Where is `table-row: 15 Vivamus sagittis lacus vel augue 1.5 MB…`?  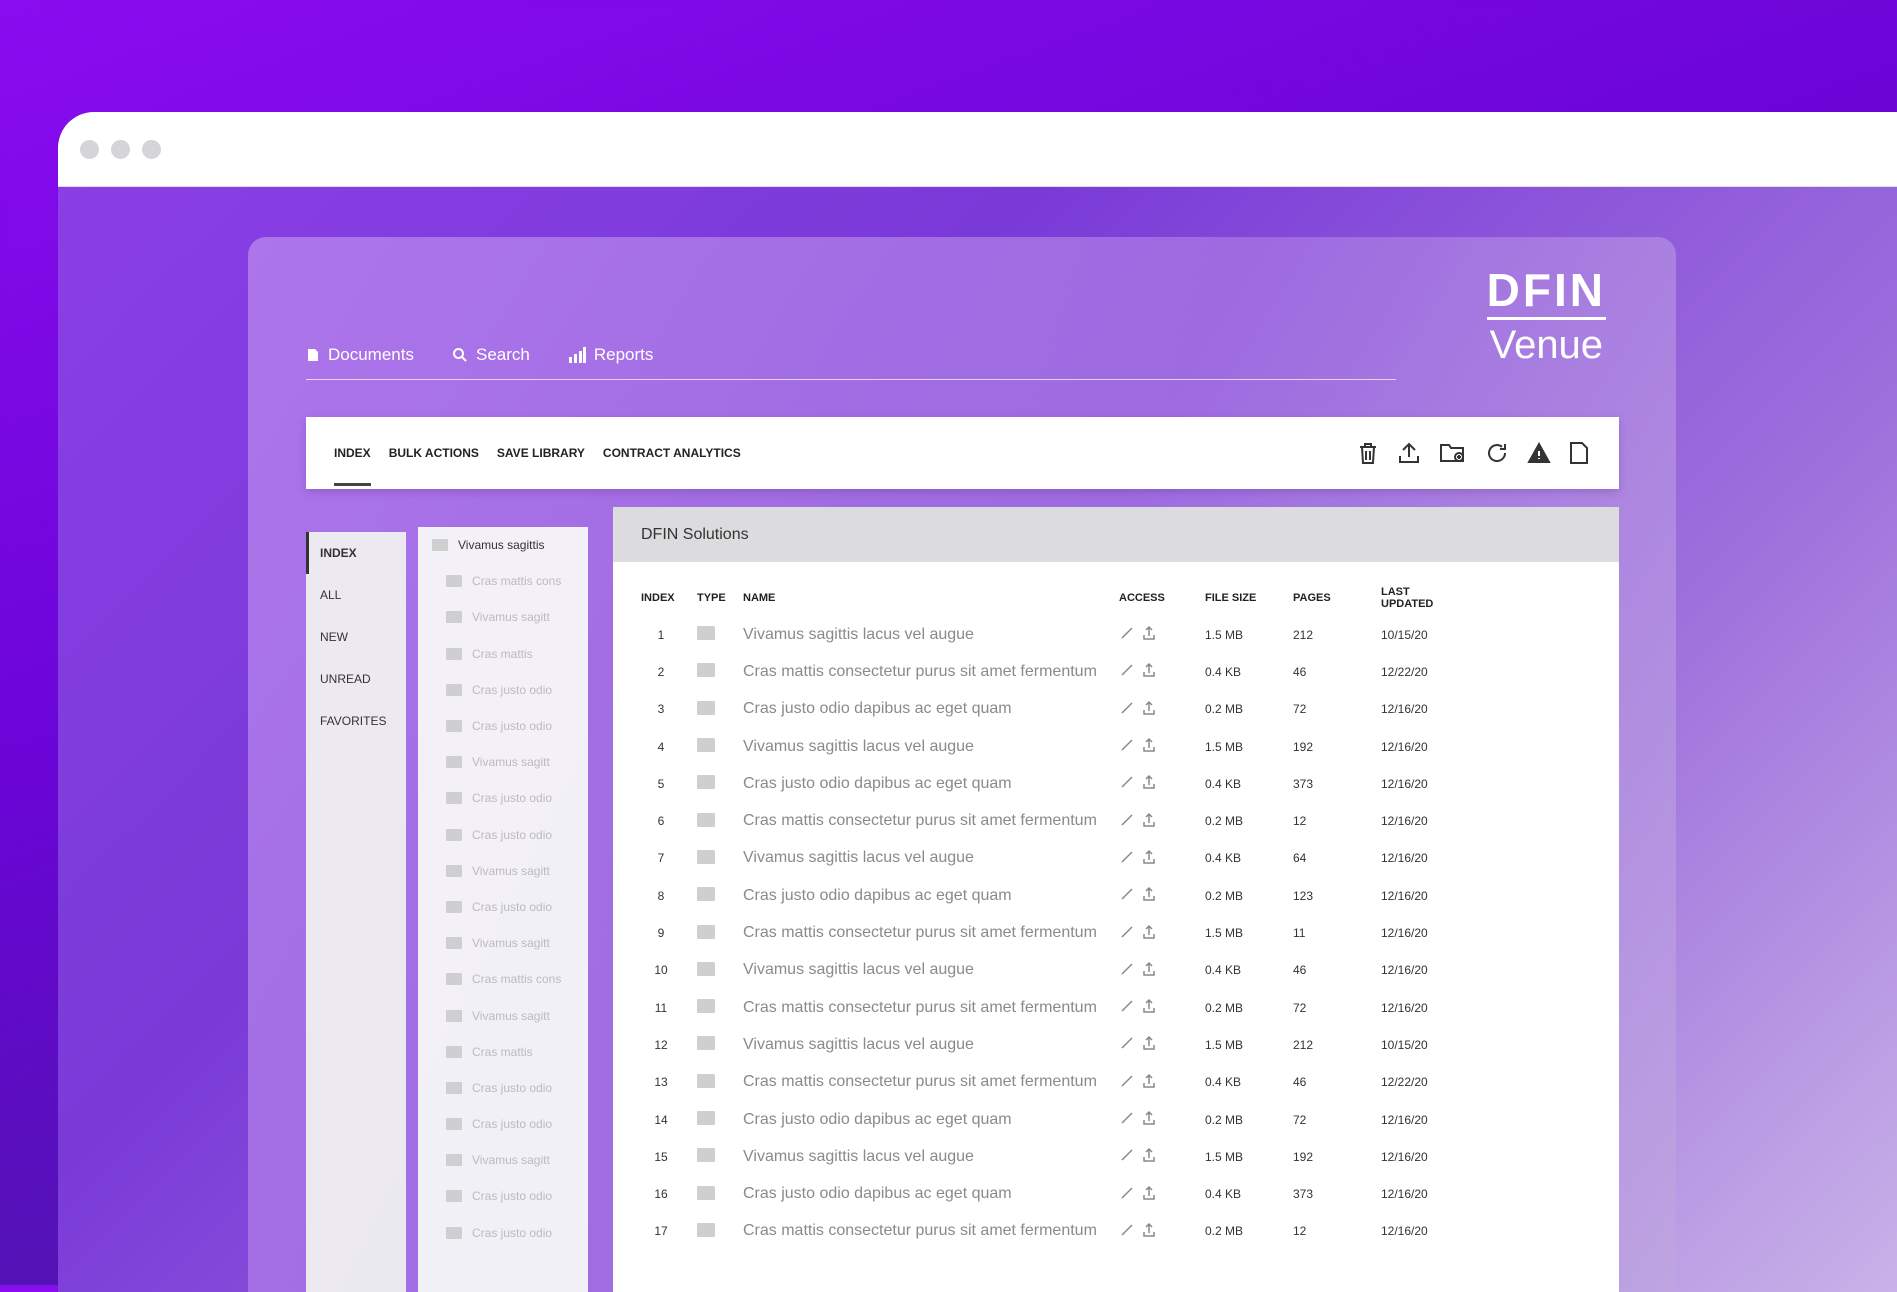 table-row: 15 Vivamus sagittis lacus vel augue 1.5 MB… is located at coordinates (1047, 1156).